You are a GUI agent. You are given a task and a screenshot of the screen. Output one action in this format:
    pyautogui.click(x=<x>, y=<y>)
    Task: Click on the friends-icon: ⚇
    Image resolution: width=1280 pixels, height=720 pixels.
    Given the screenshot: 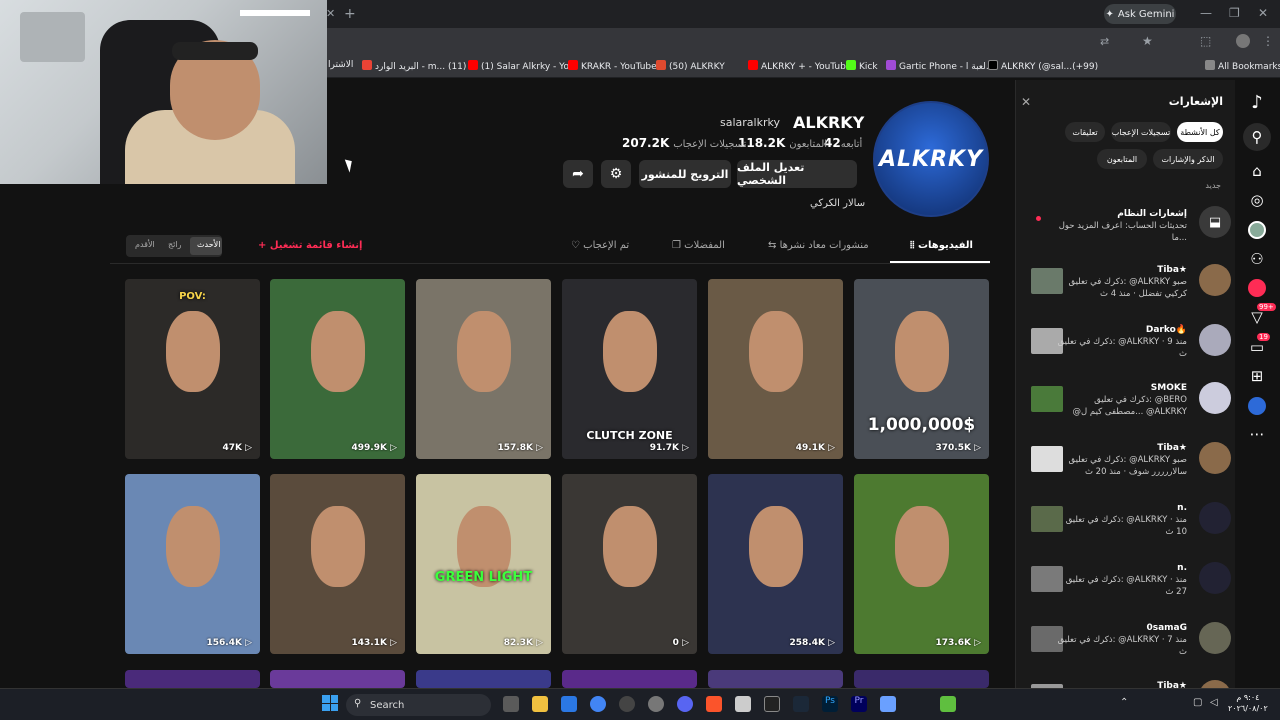 What is the action you would take?
    pyautogui.click(x=1257, y=259)
    